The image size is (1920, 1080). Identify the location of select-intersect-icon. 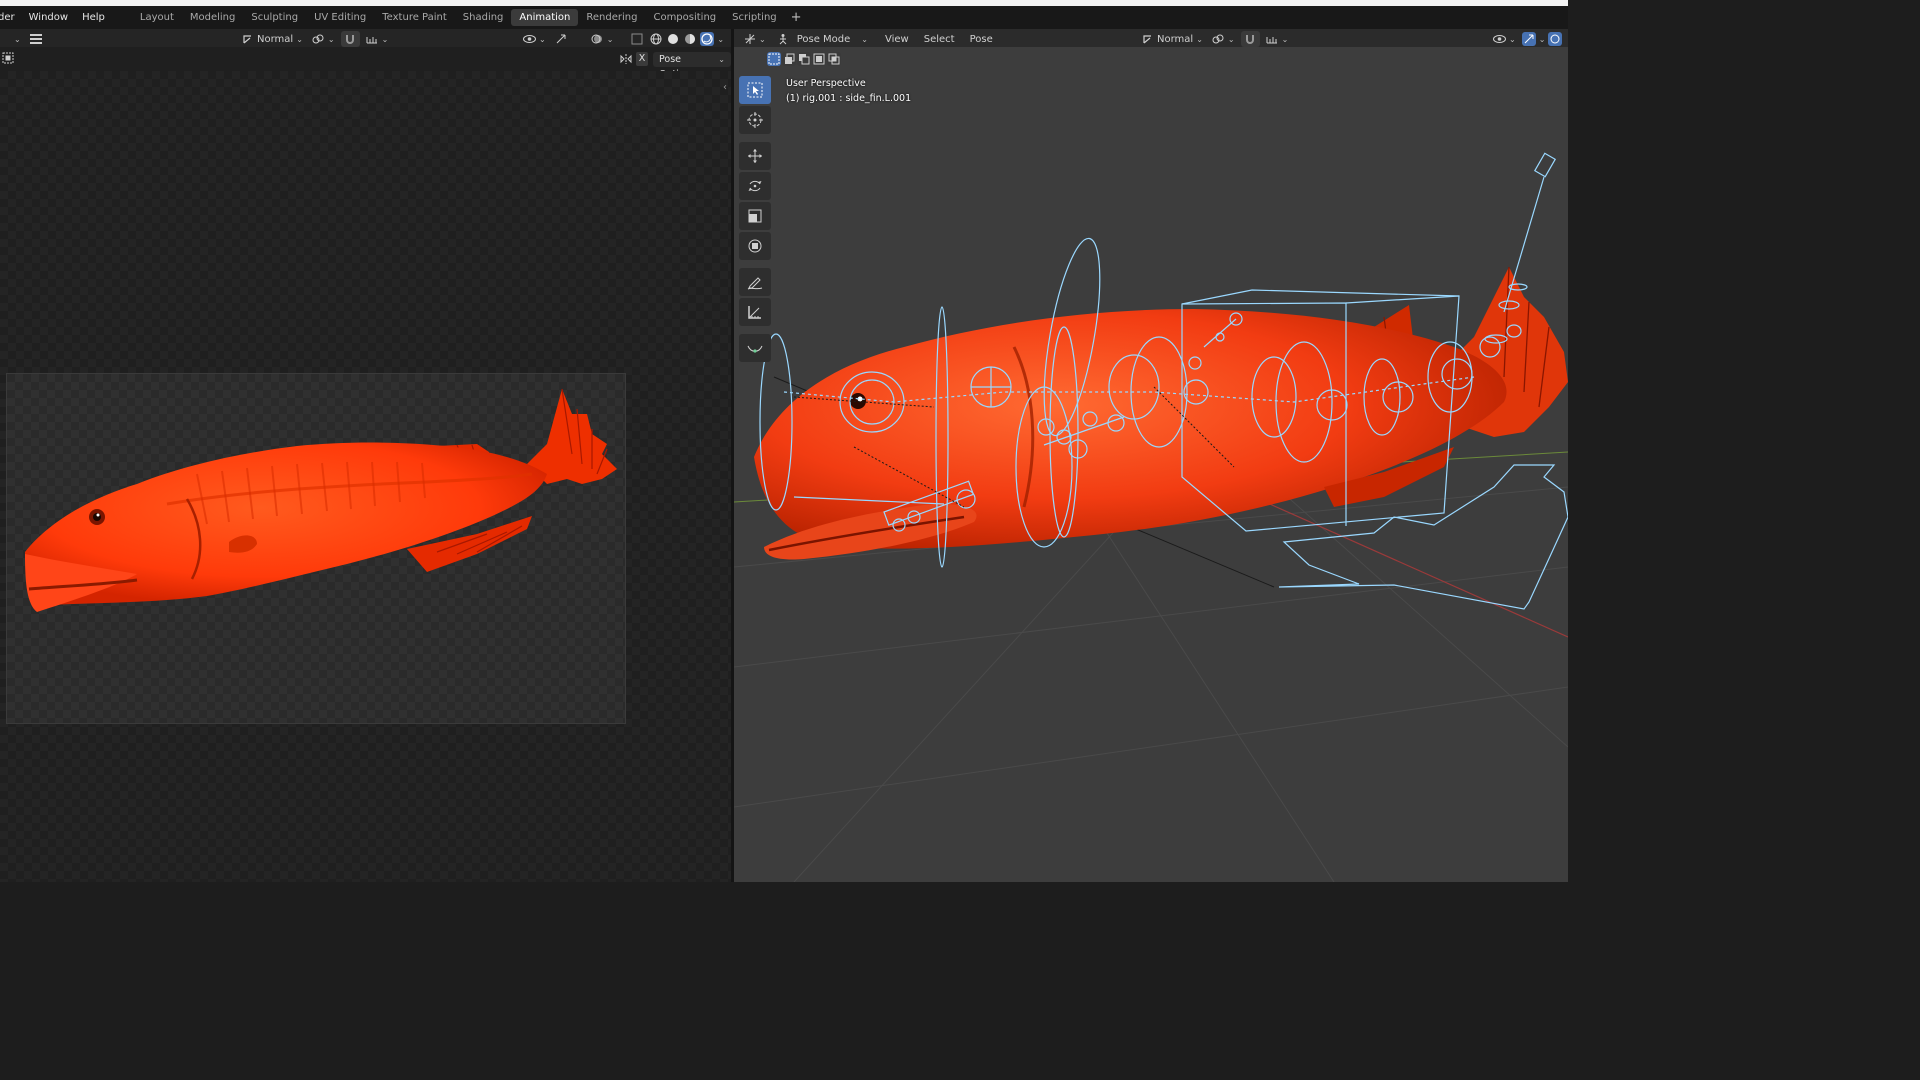
(834, 59).